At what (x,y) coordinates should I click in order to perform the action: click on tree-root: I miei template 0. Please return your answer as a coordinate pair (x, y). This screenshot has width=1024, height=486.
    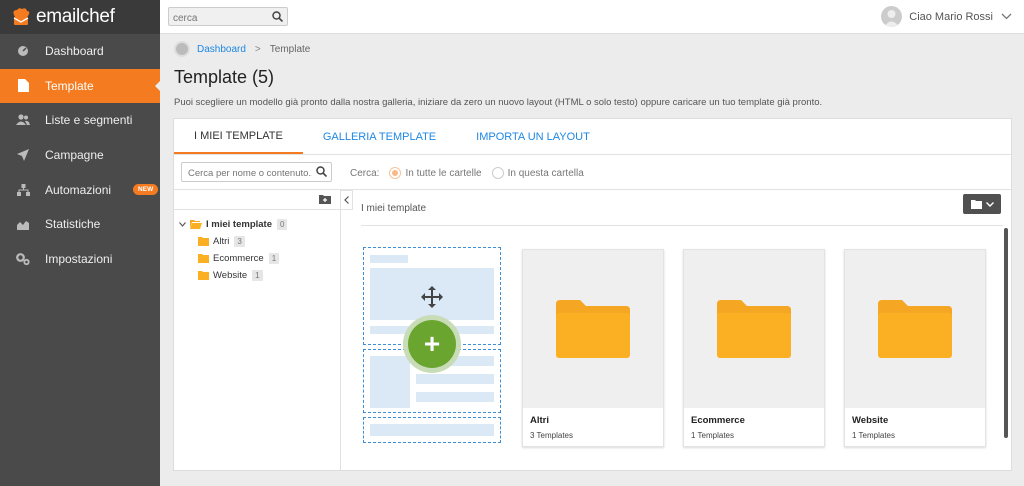
    Looking at the image, I should click on (259, 224).